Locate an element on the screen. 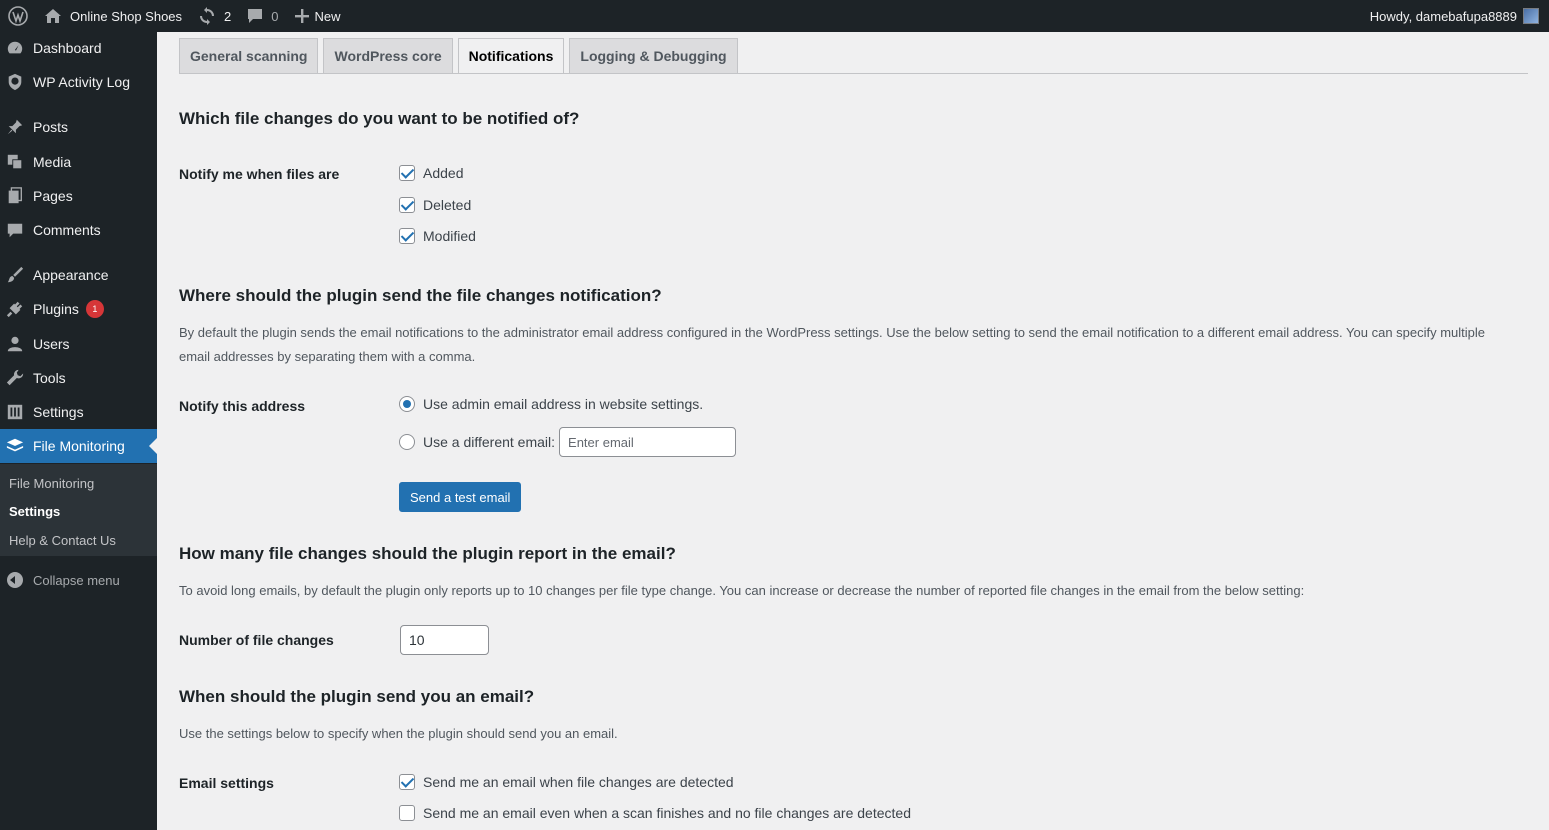 The height and width of the screenshot is (830, 1549). sidebar-item-label: Pages is located at coordinates (53, 196).